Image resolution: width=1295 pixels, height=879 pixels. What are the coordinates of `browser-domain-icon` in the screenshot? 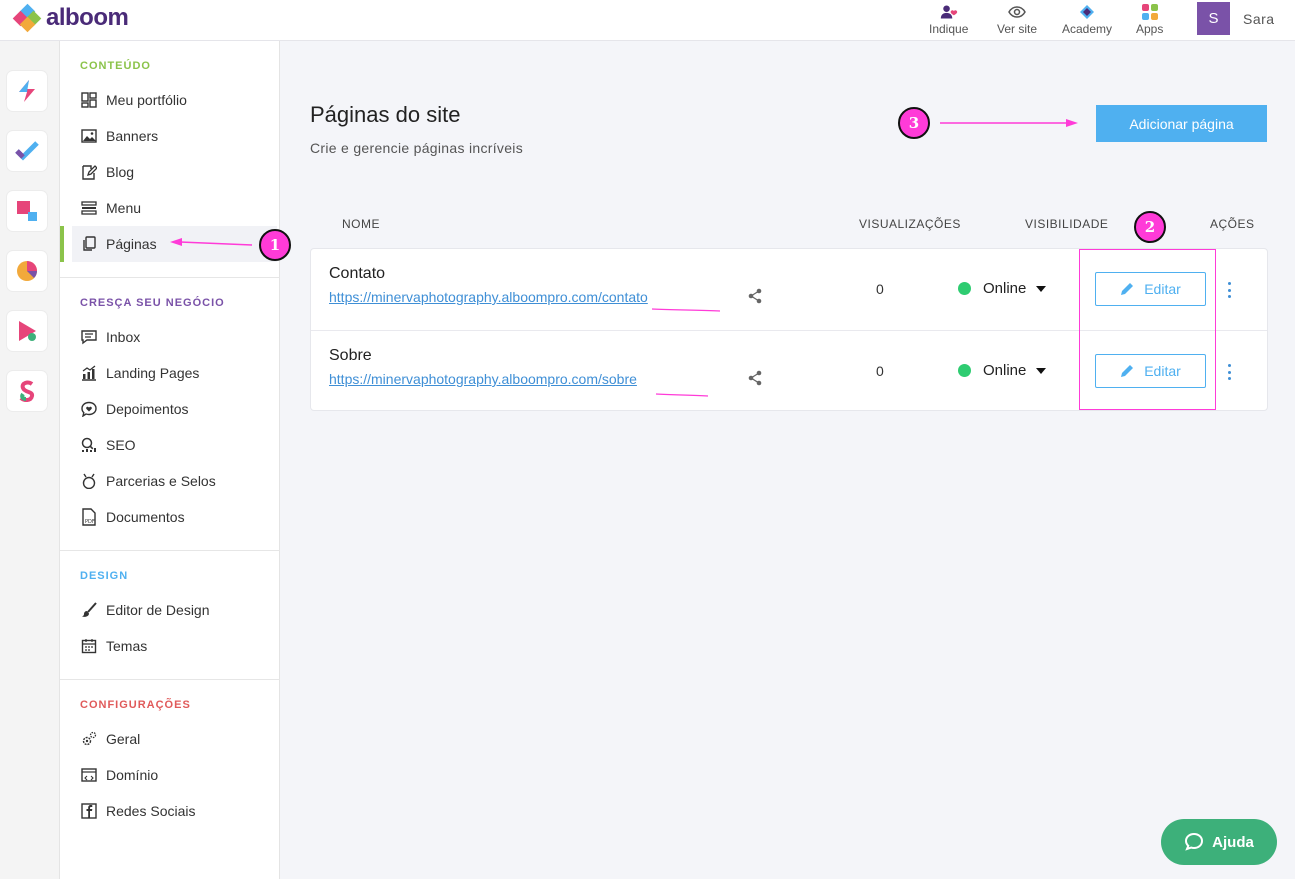 It's located at (89, 775).